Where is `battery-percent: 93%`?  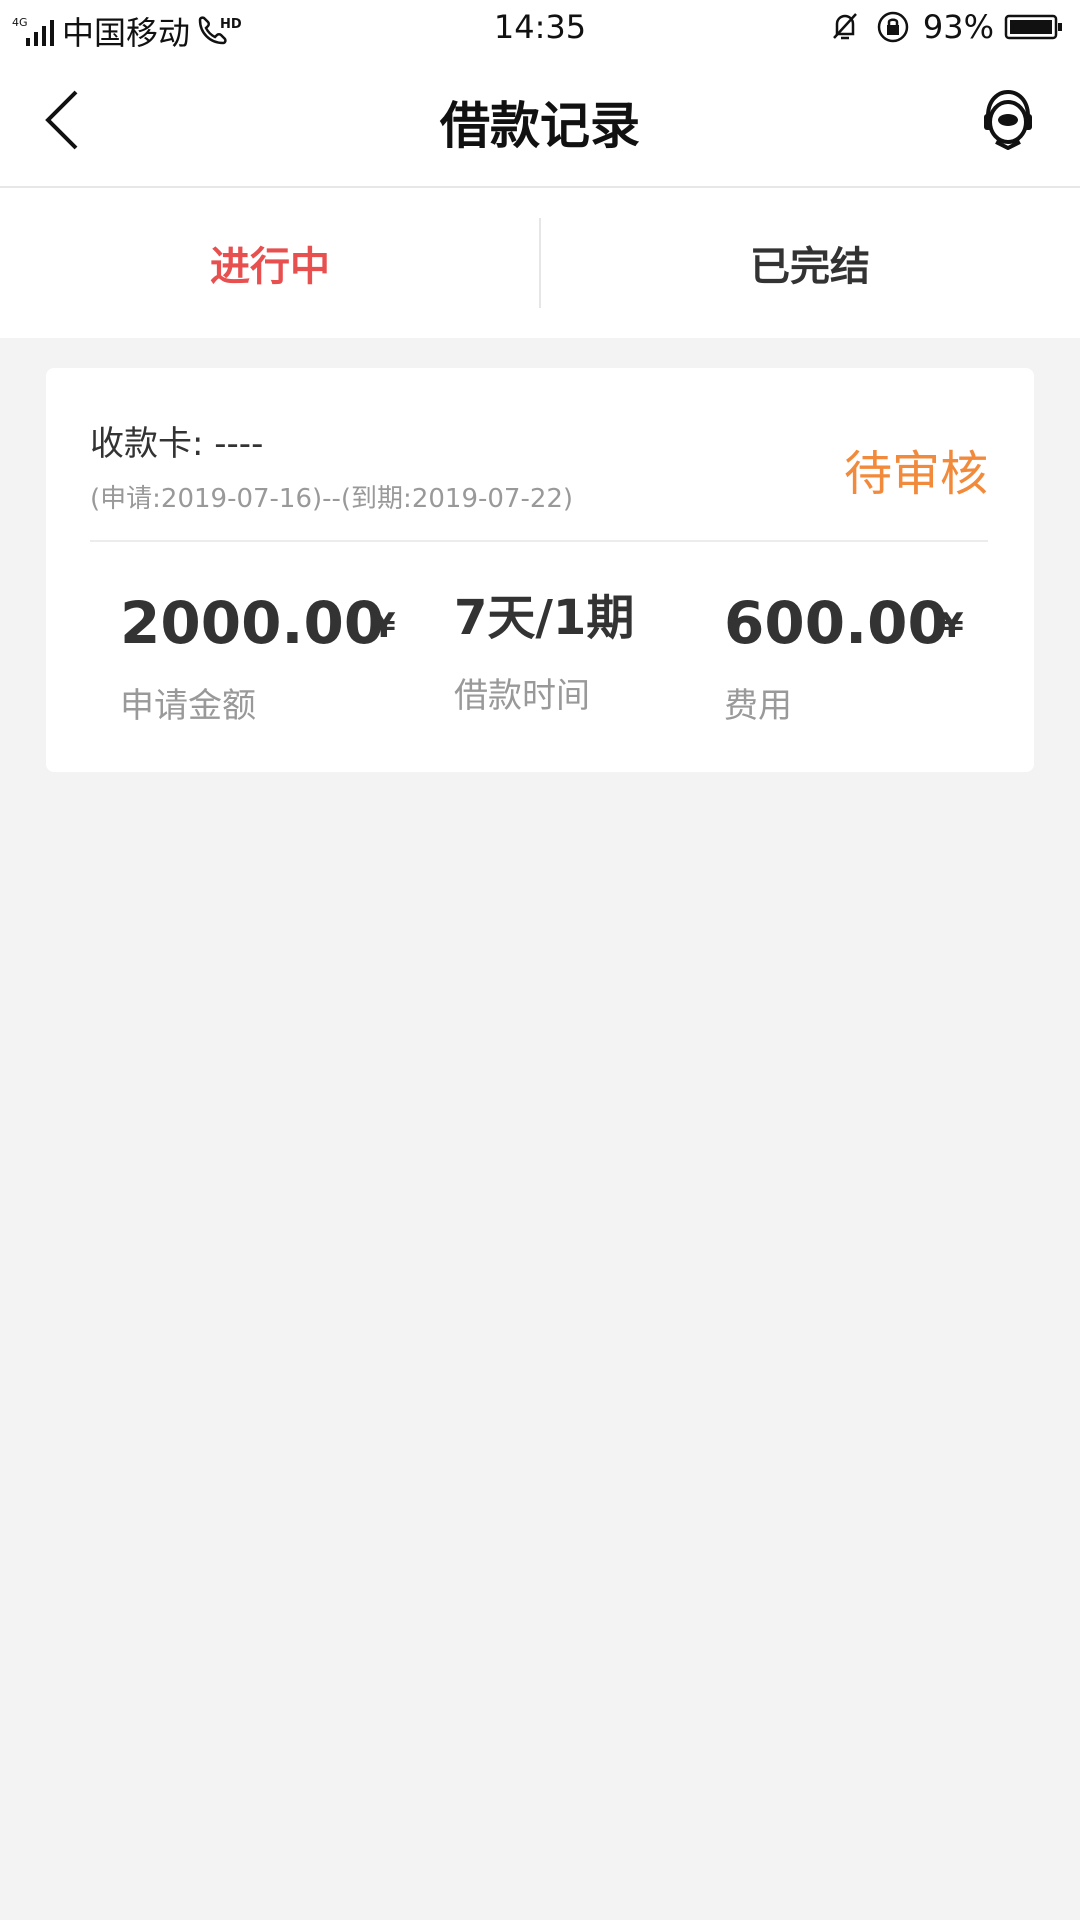 battery-percent: 93% is located at coordinates (958, 27).